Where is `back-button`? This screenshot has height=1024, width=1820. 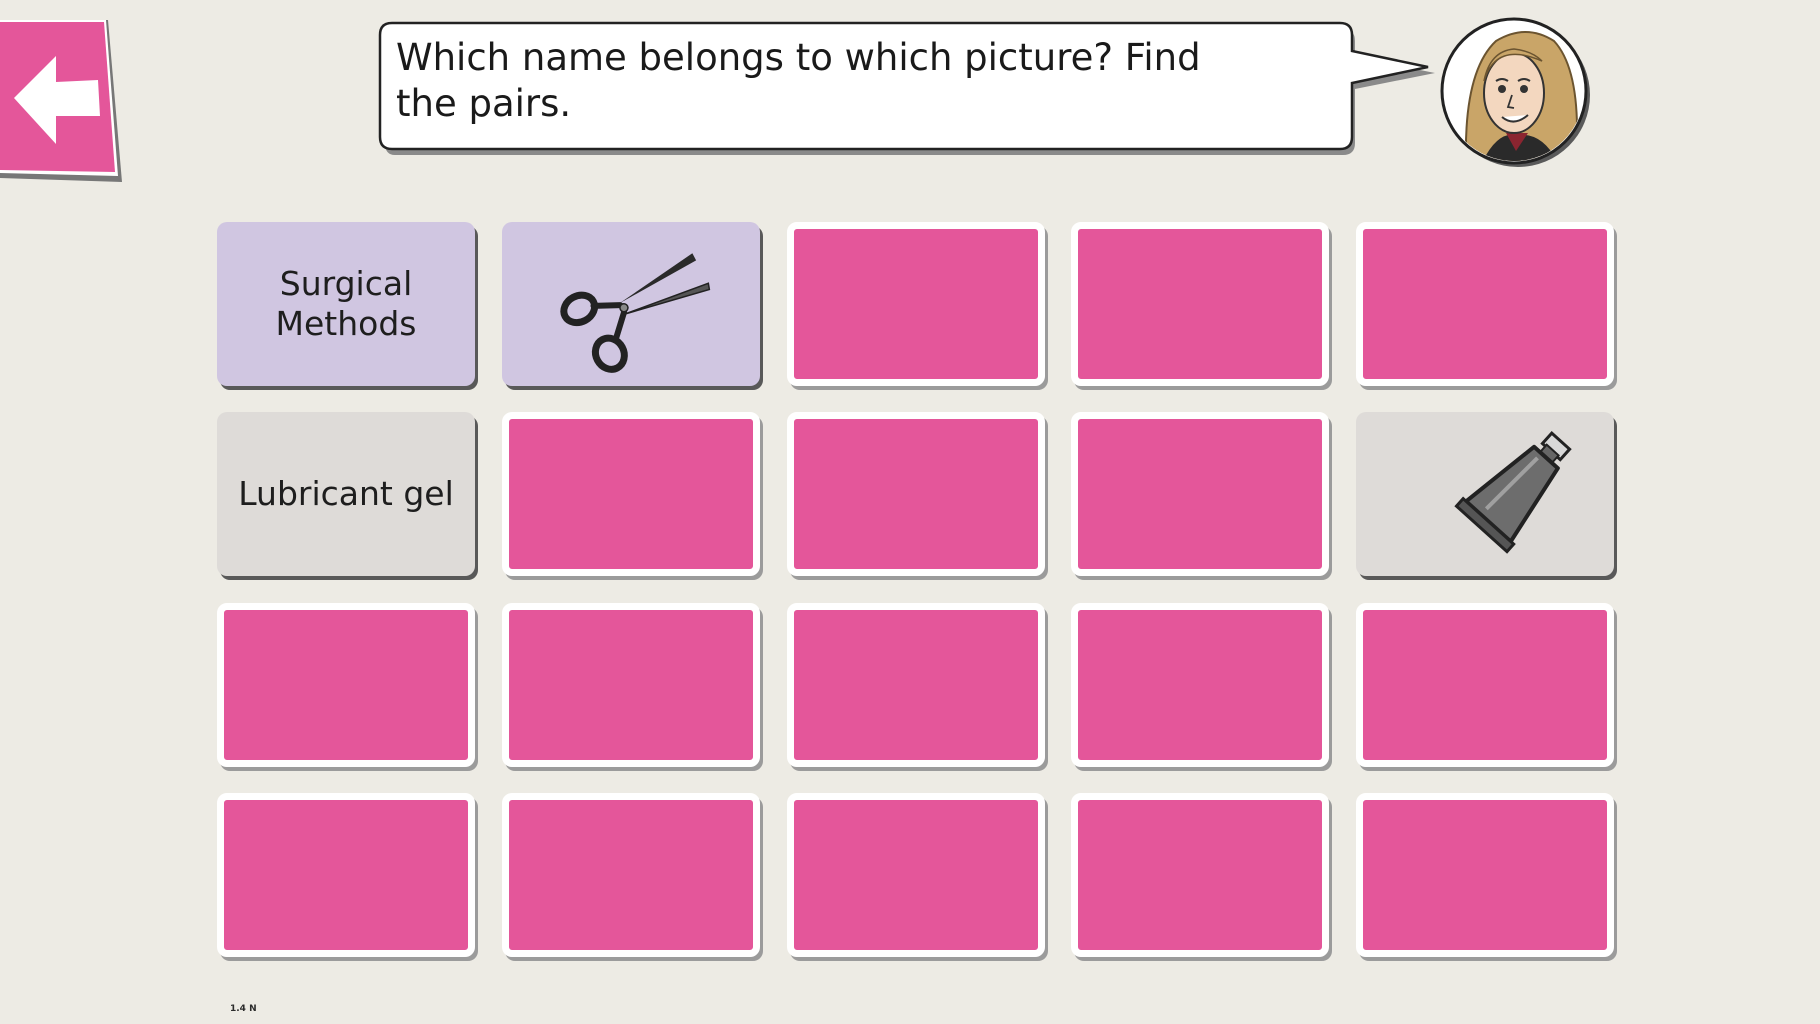
back-button is located at coordinates (63, 102).